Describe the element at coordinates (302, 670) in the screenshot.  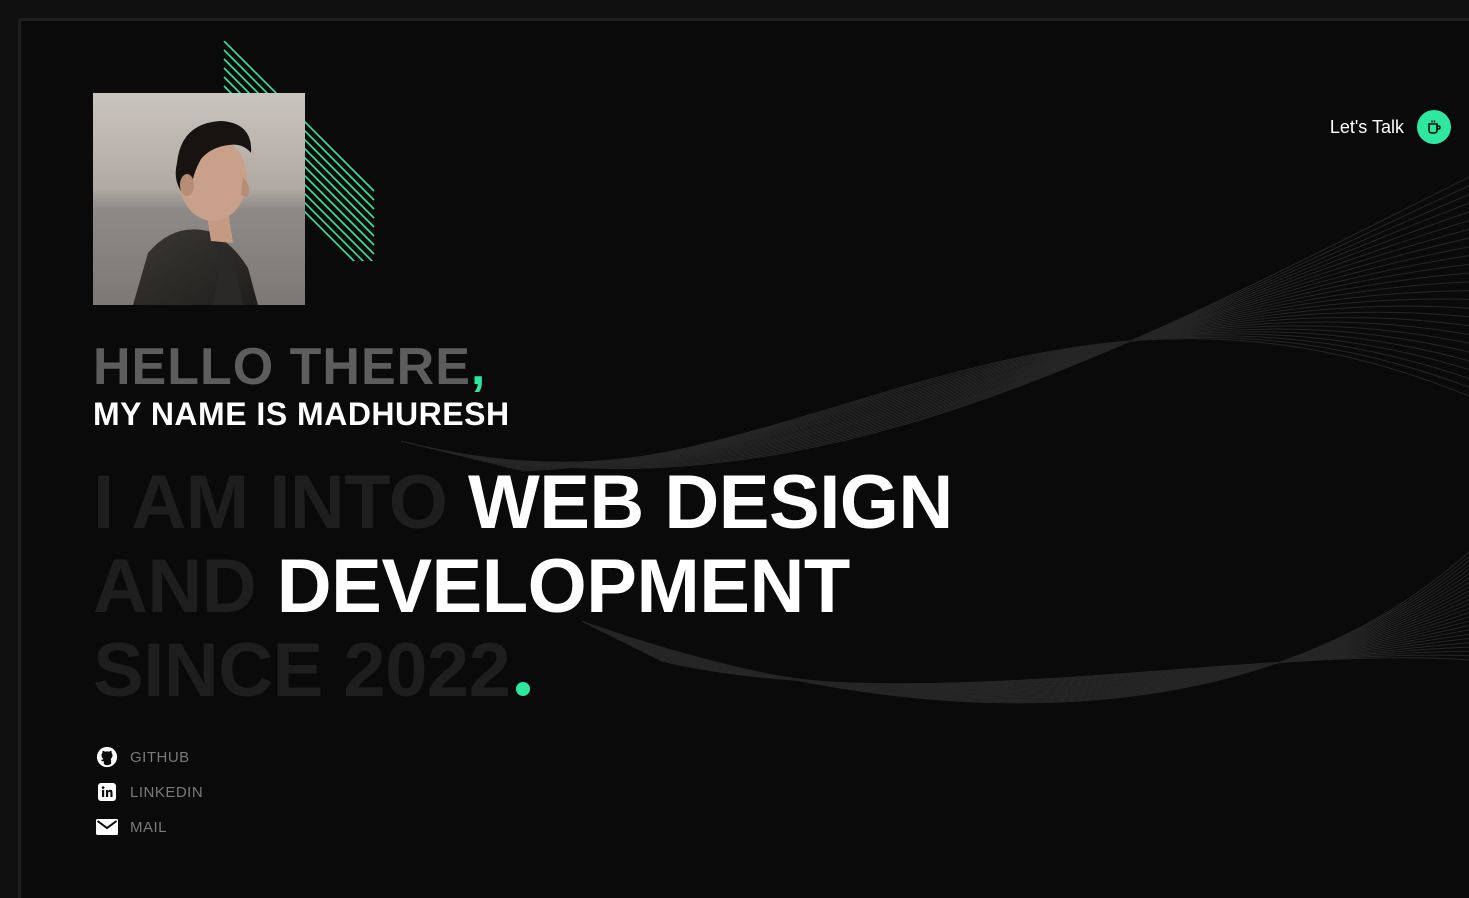
I see `headline-dim-3: SINCE 2022` at that location.